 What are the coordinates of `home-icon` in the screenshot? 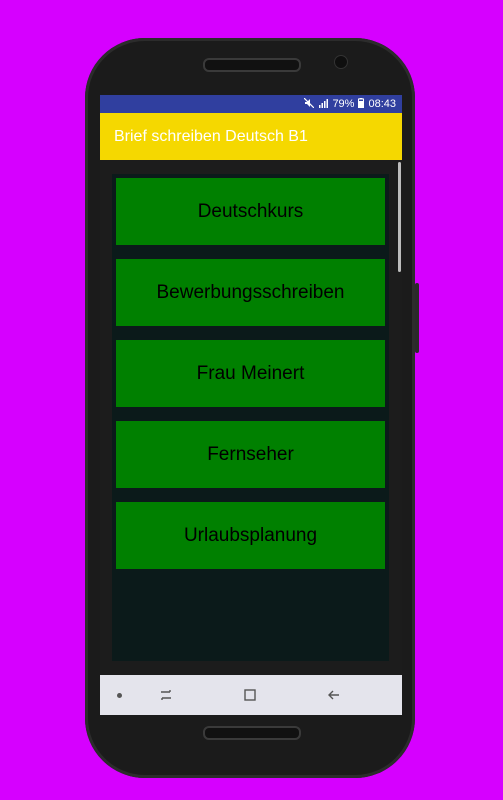 It's located at (250, 695).